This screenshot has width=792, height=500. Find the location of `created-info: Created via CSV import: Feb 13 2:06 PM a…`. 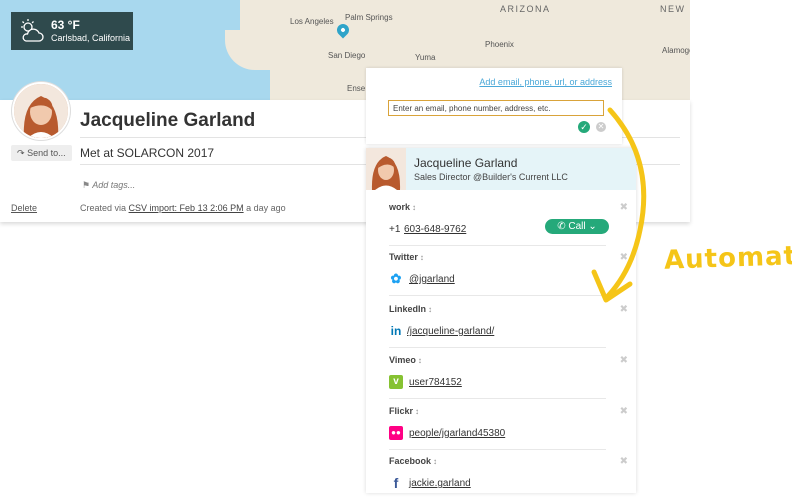

created-info: Created via CSV import: Feb 13 2:06 PM a… is located at coordinates (183, 208).